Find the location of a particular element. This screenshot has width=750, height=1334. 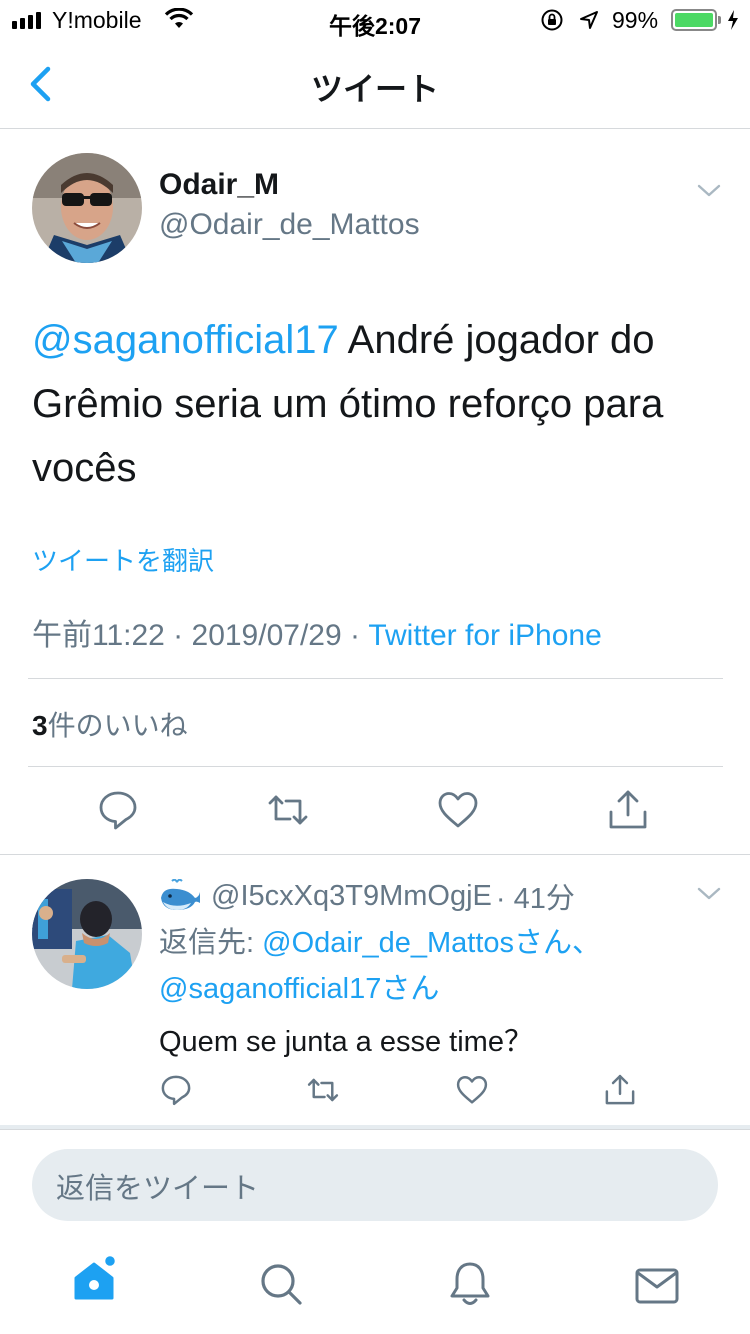

whale-icon is located at coordinates (180, 894).